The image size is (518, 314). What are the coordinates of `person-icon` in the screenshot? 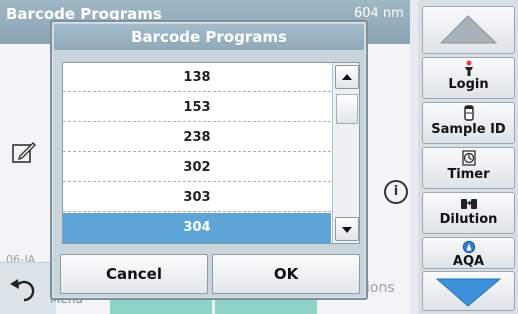 It's located at (468, 68).